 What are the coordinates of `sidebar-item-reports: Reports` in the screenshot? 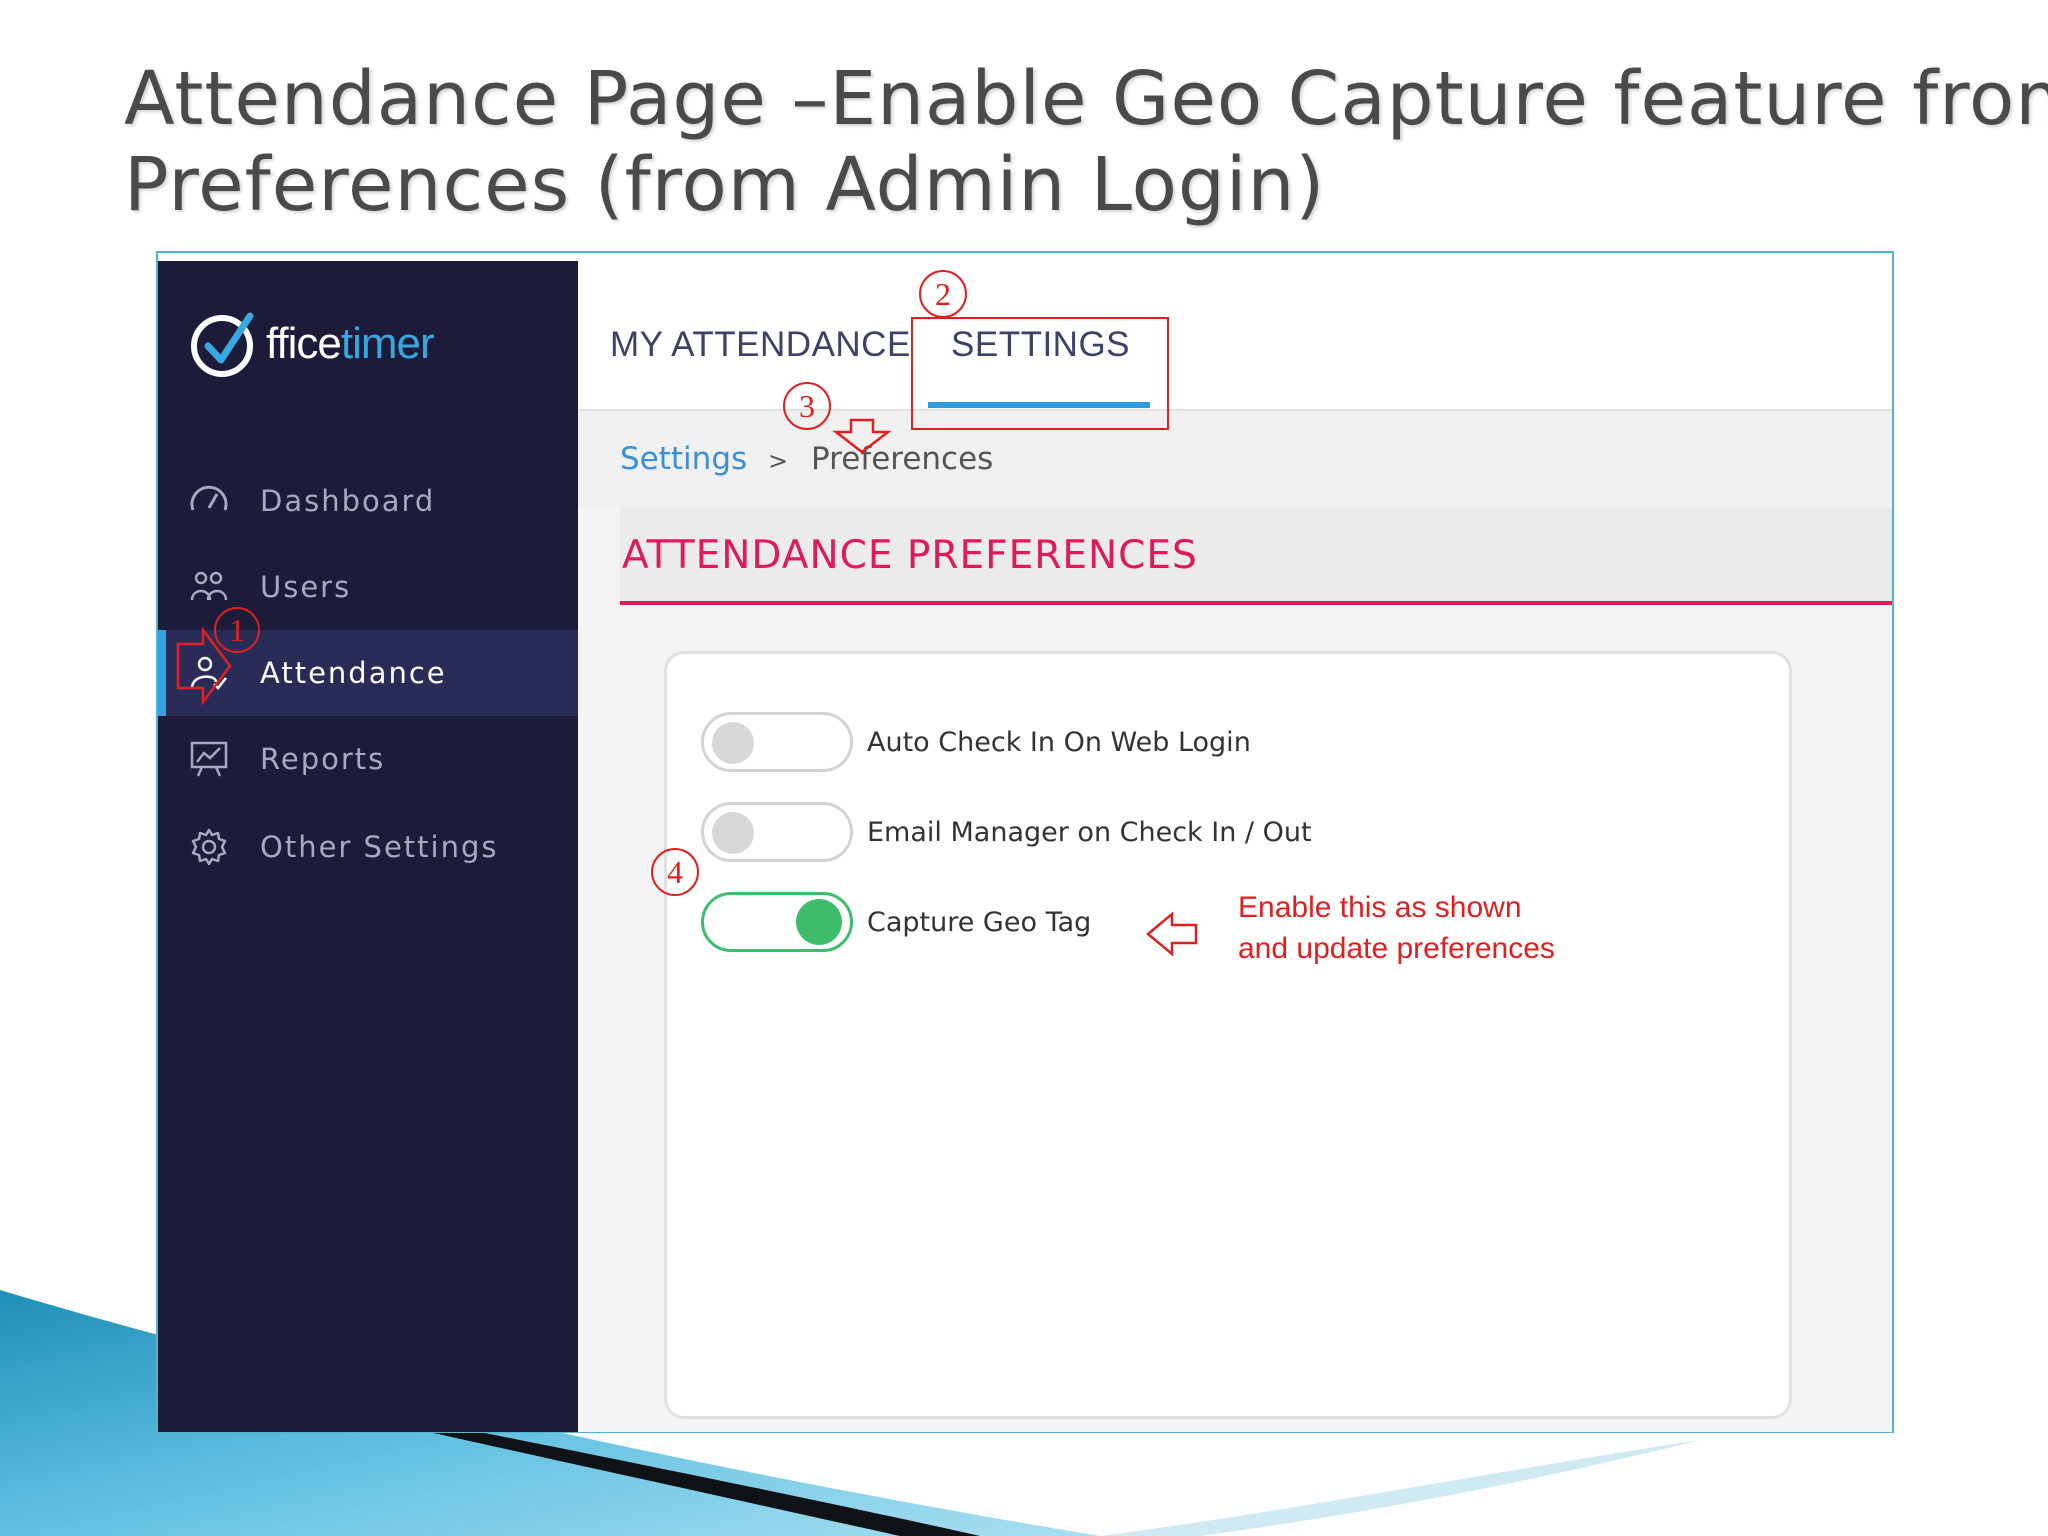 It's located at (368, 759).